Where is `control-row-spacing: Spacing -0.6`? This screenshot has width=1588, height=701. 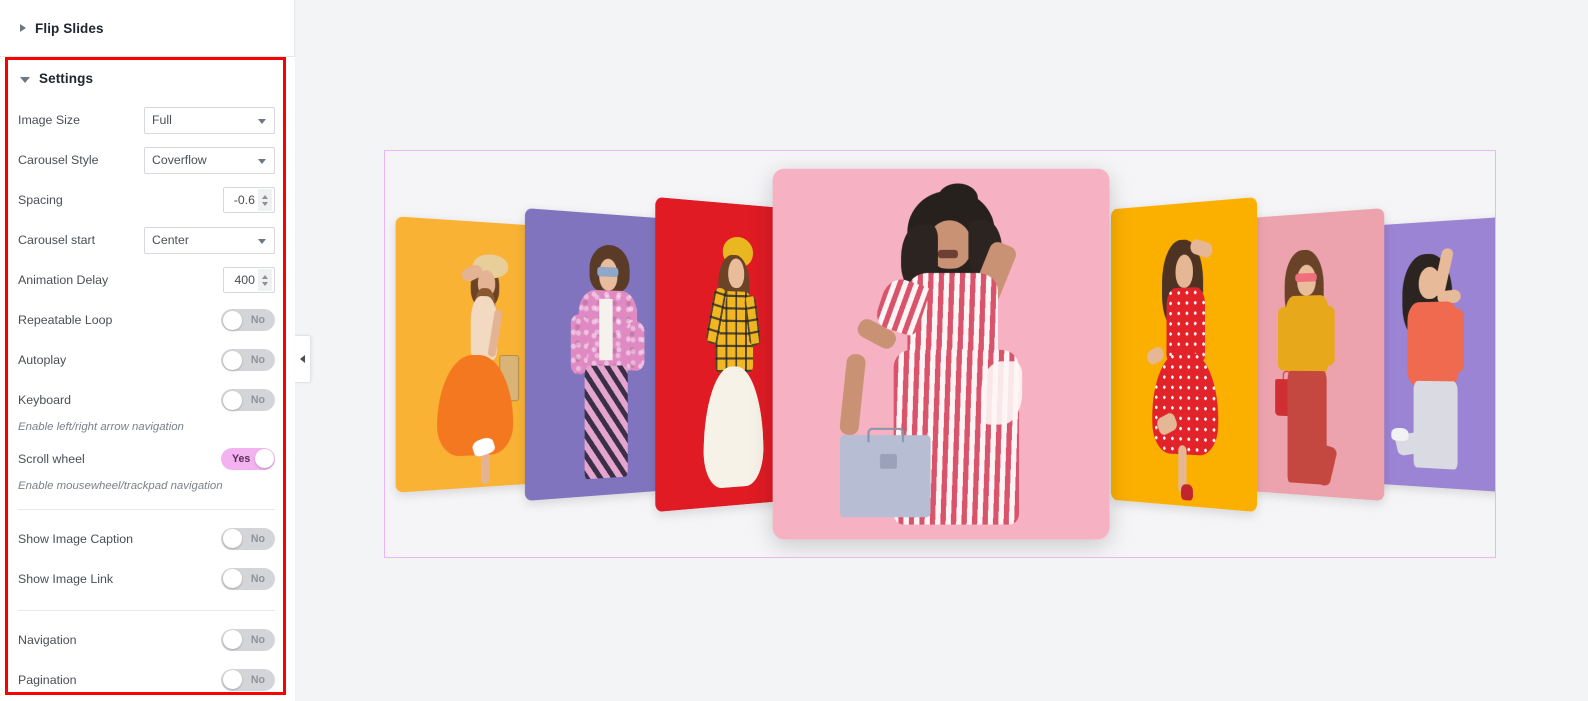
control-row-spacing: Spacing -0.6 is located at coordinates (146, 200).